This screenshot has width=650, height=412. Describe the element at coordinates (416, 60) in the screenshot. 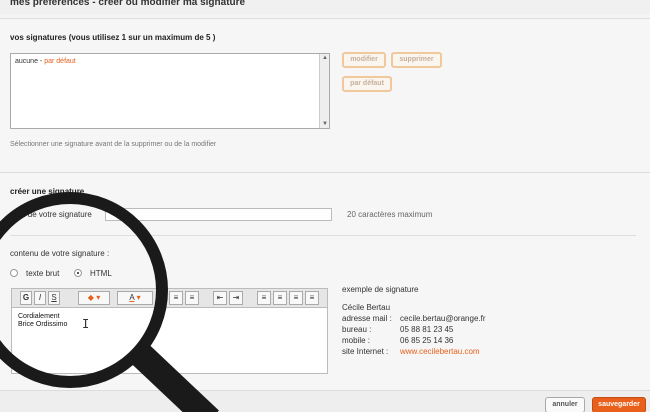

I see `supprimer-button: supprimer` at that location.